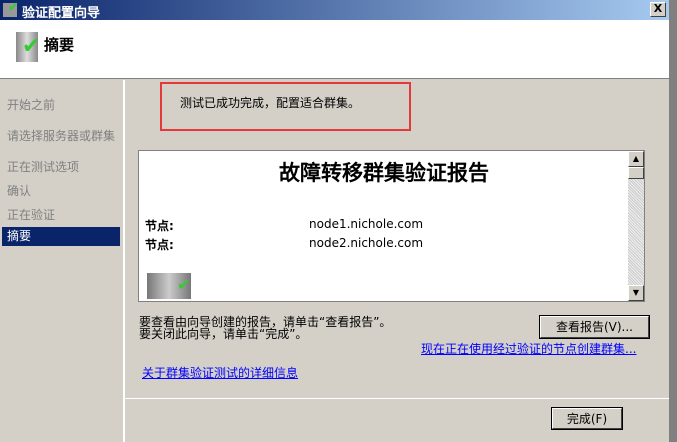  Describe the element at coordinates (334, 10) in the screenshot. I see `title-bar: ✔ 验证配置向导 X` at that location.